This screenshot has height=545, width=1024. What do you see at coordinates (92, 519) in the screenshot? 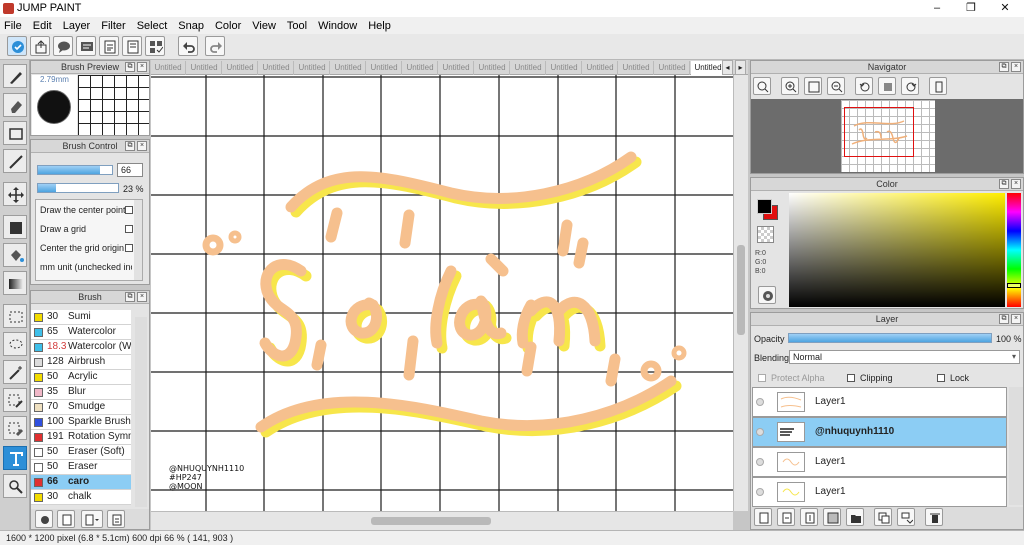
I see `brush-menu-icon` at bounding box center [92, 519].